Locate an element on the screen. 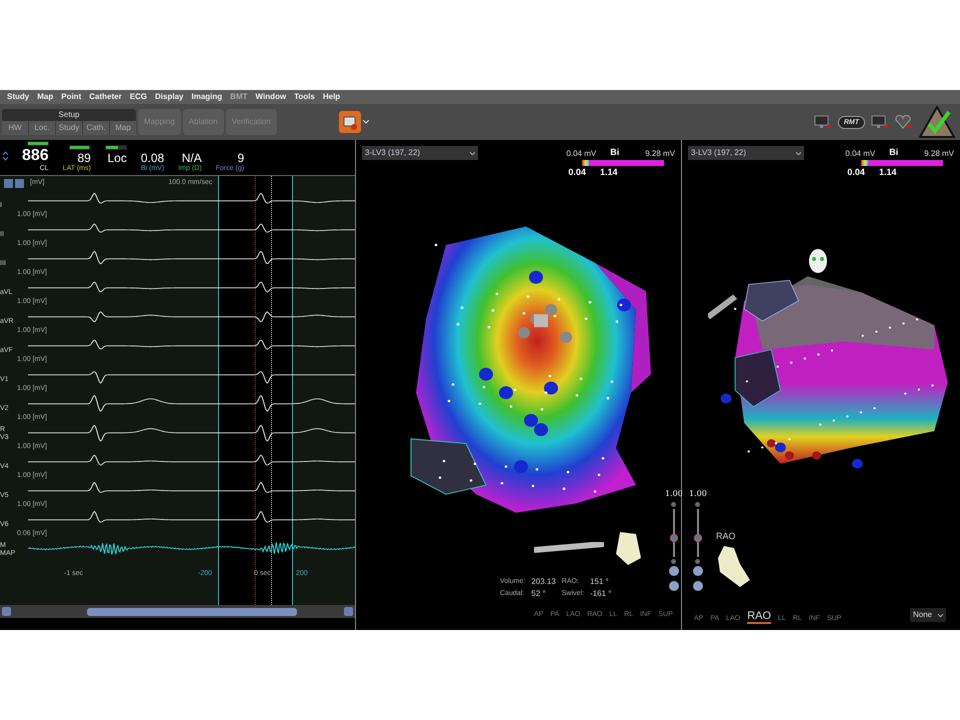 The image size is (960, 720). menu-item: Tools is located at coordinates (304, 97).